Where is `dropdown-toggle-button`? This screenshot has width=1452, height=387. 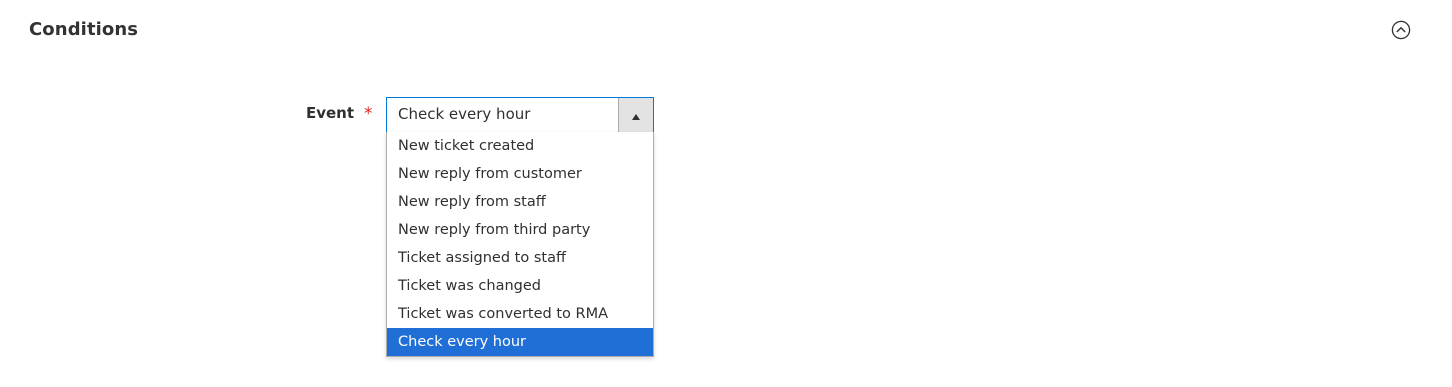
dropdown-toggle-button is located at coordinates (635, 115).